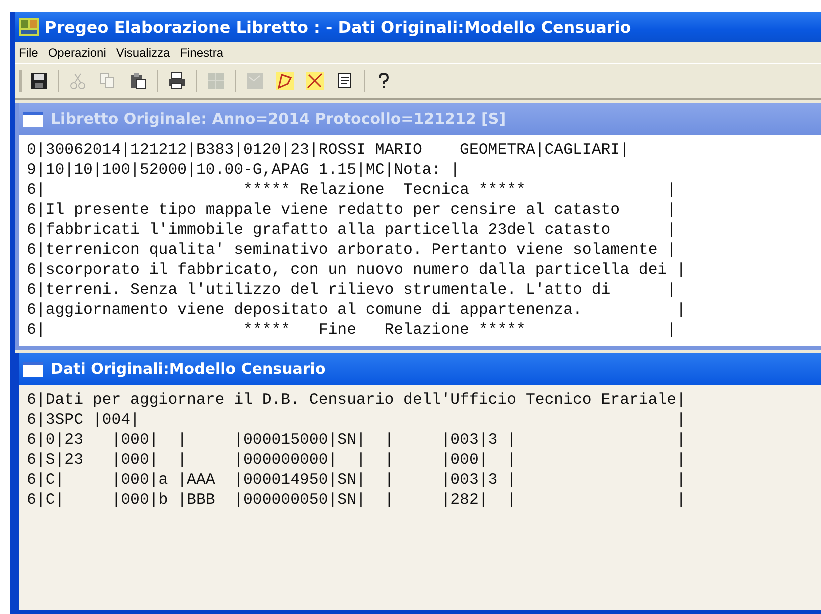 The width and height of the screenshot is (821, 614). What do you see at coordinates (357, 500) in the screenshot?
I see `text-line: 6|C| |000|b |BBB |000000050|SN| | |282| | |` at bounding box center [357, 500].